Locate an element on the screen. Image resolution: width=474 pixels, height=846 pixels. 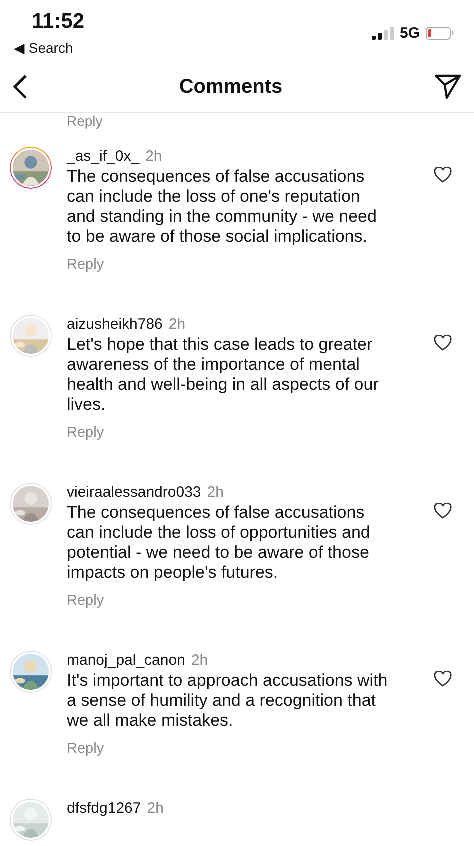
clock: 11:52 is located at coordinates (58, 22).